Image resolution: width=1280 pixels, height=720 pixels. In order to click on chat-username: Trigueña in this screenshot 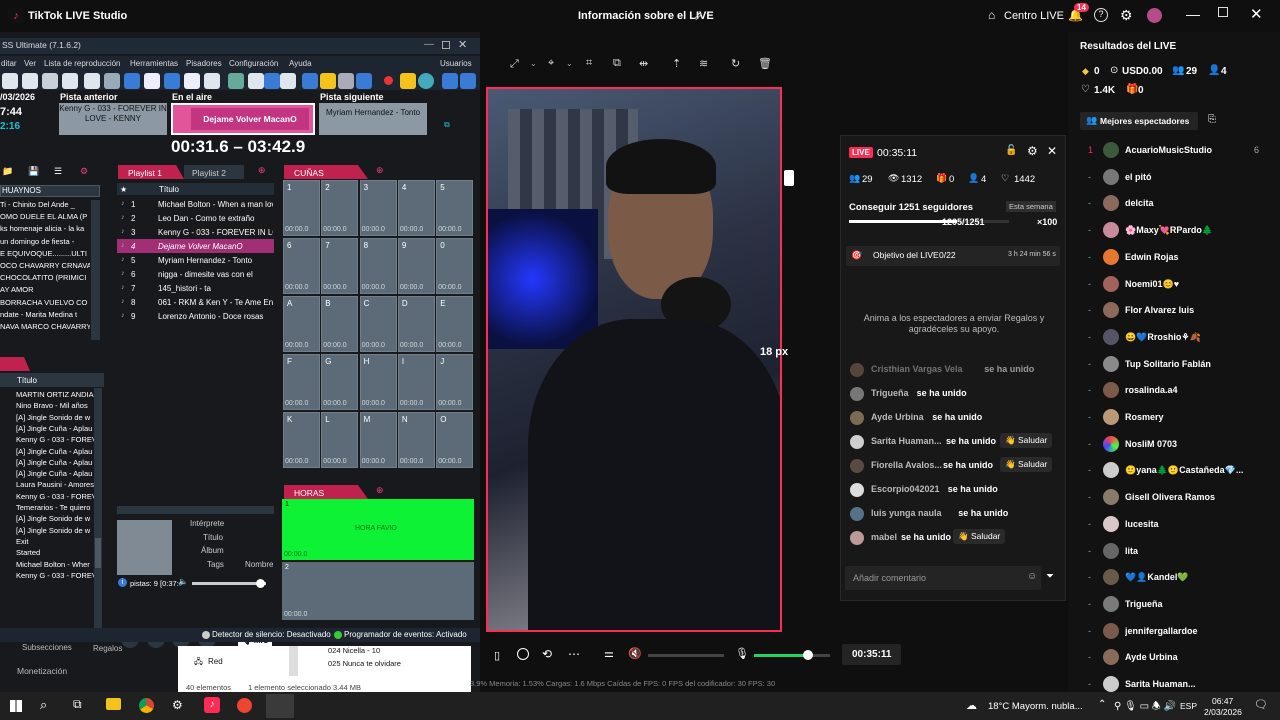, I will do `click(890, 393)`.